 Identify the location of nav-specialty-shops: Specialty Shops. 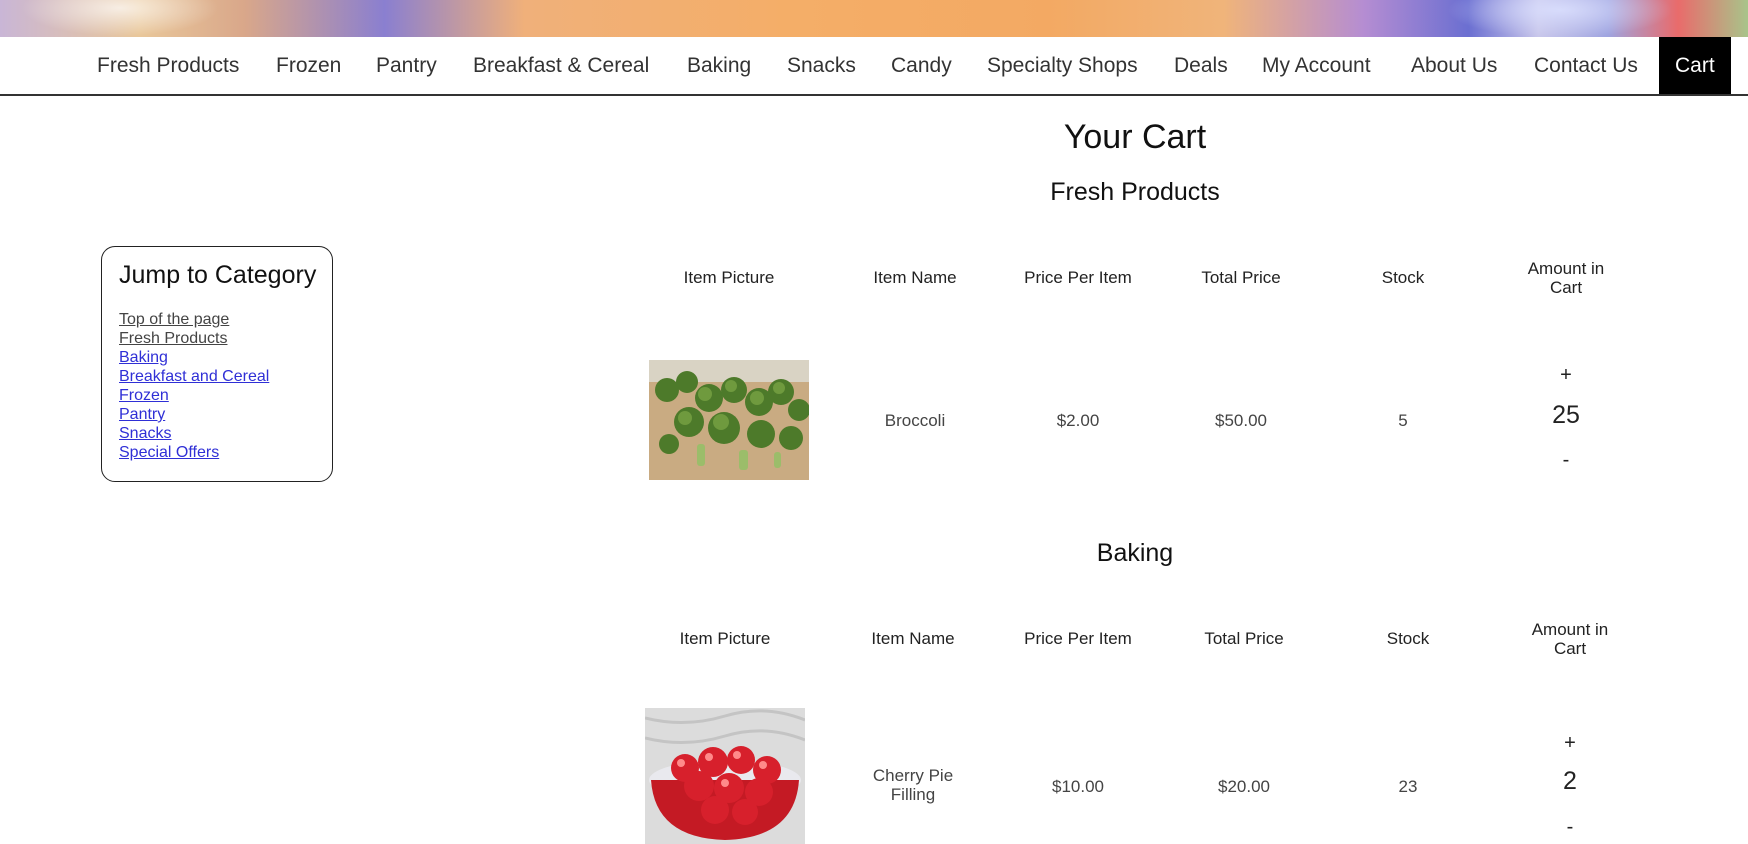
(1062, 65).